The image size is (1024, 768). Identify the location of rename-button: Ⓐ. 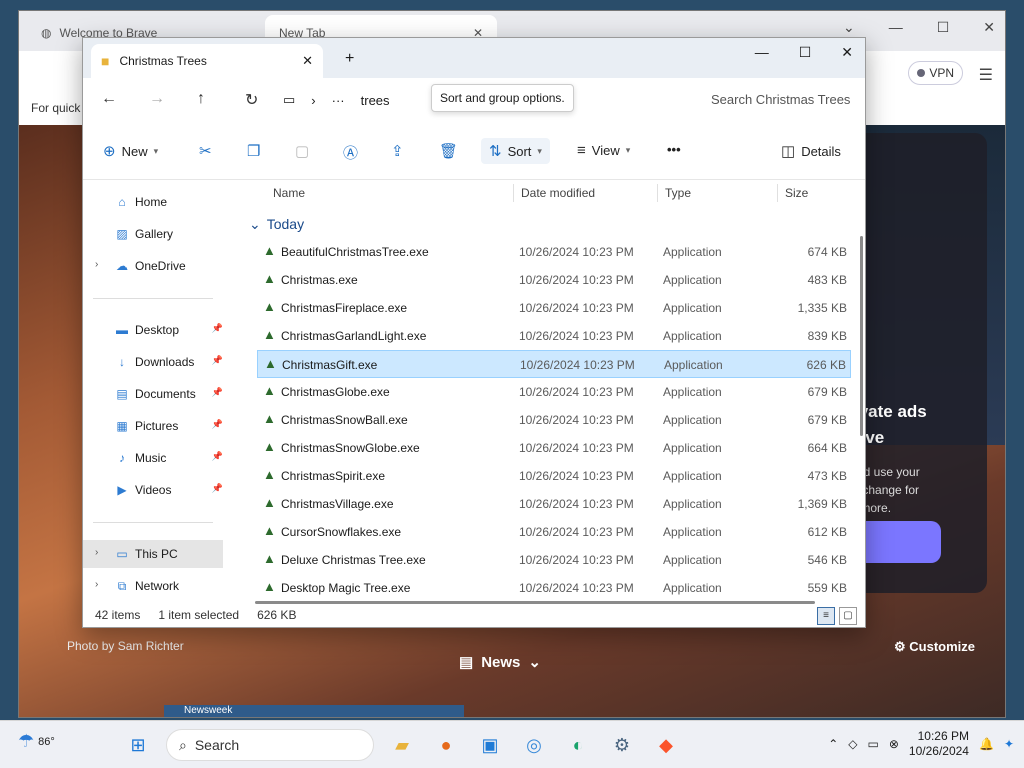
(350, 152).